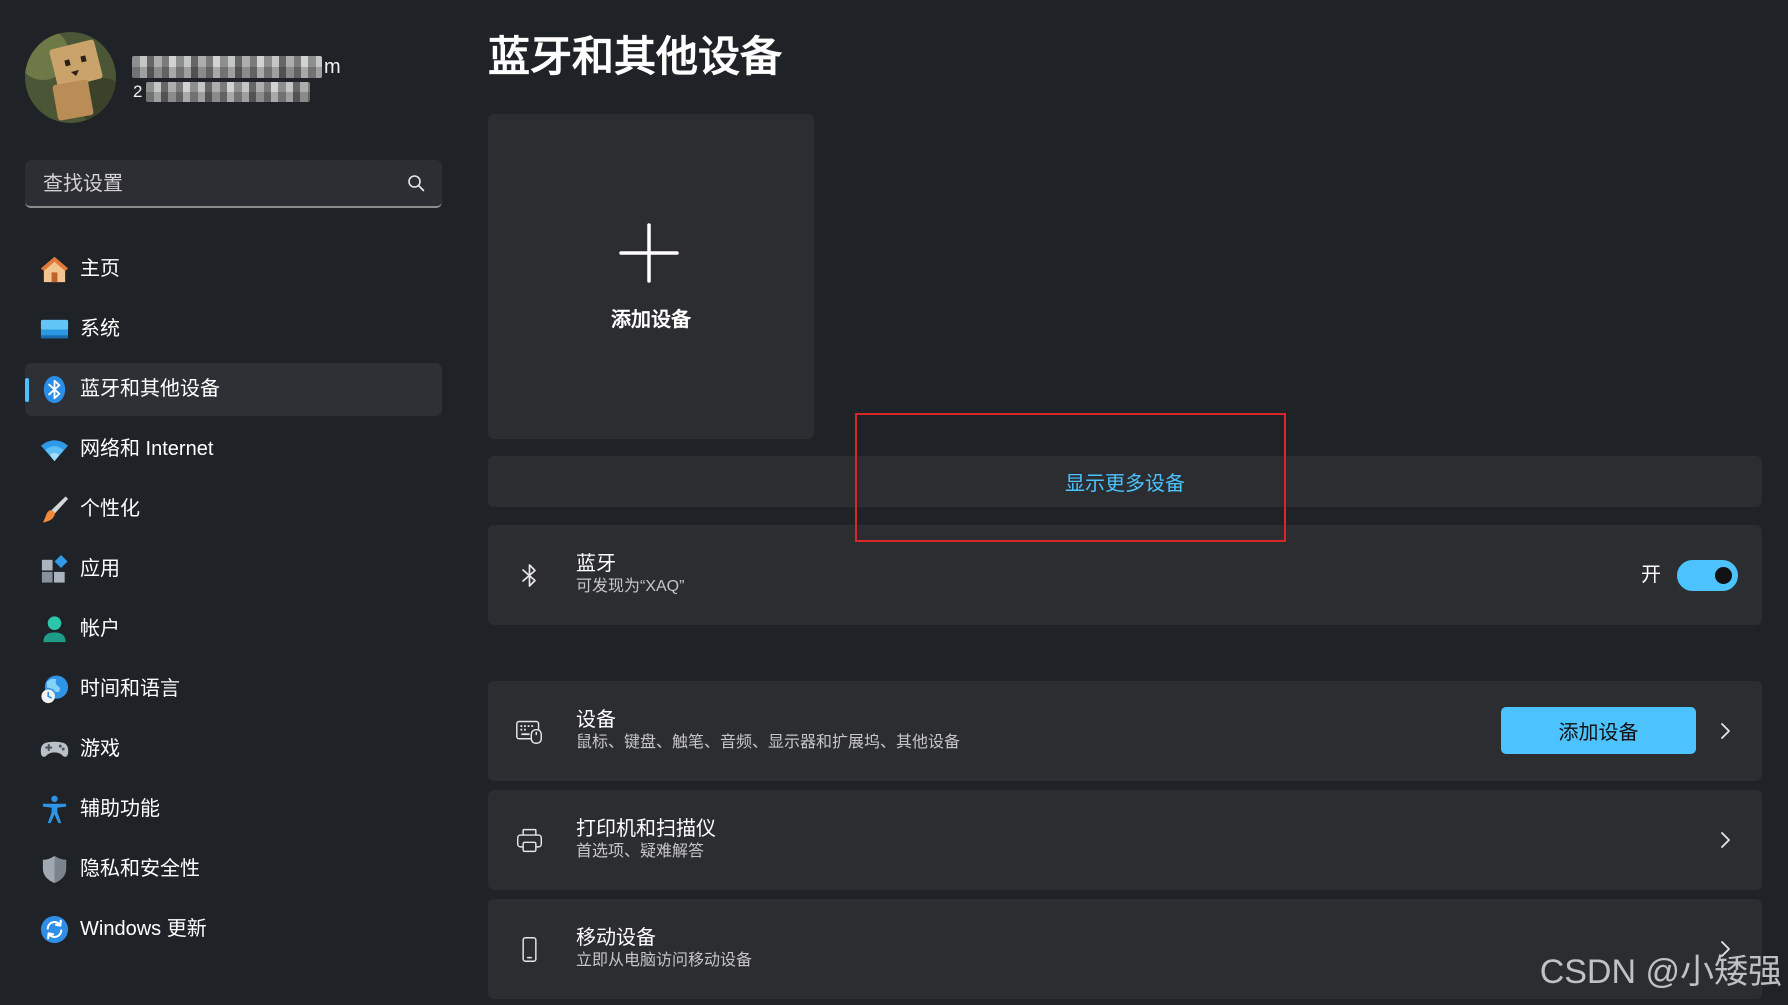 Image resolution: width=1788 pixels, height=1005 pixels. I want to click on search-icon, so click(416, 183).